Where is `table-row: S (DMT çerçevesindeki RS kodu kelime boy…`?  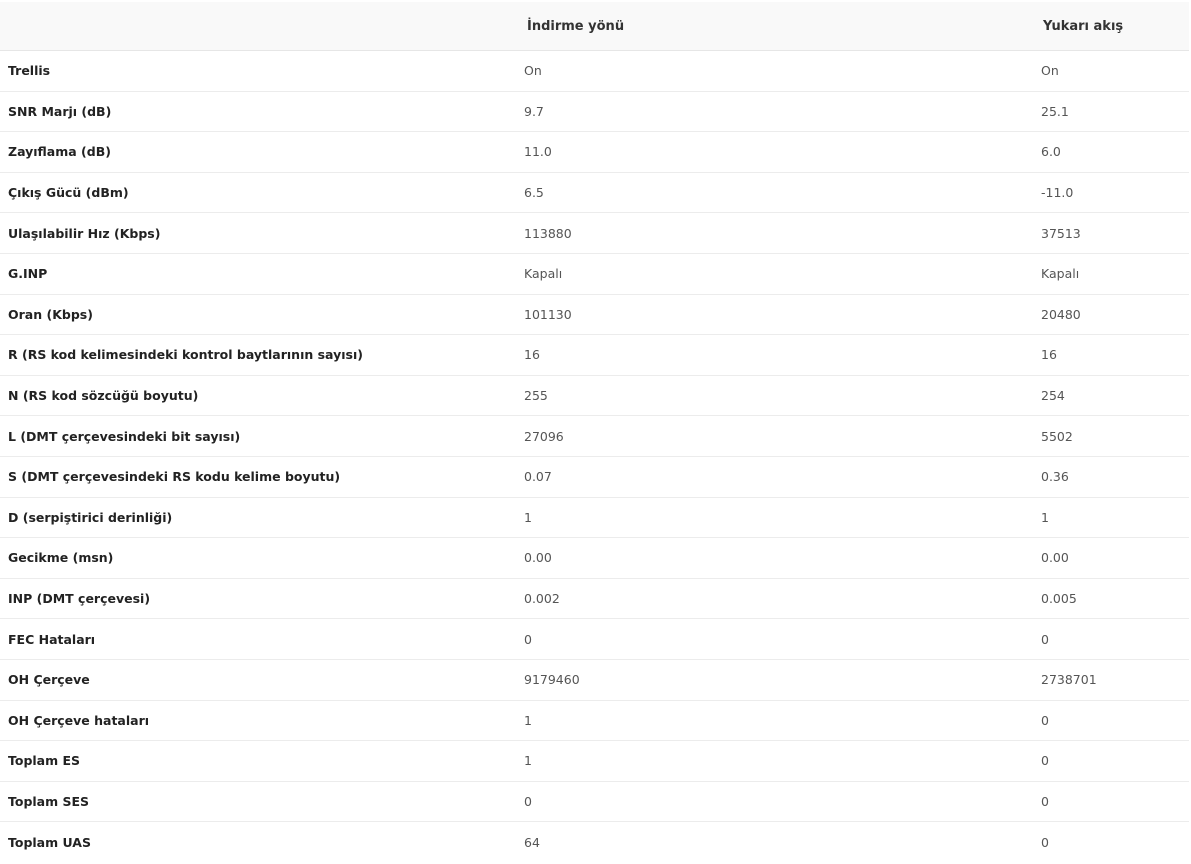
table-row: S (DMT çerçevesindeki RS kodu kelime boy… is located at coordinates (594, 477).